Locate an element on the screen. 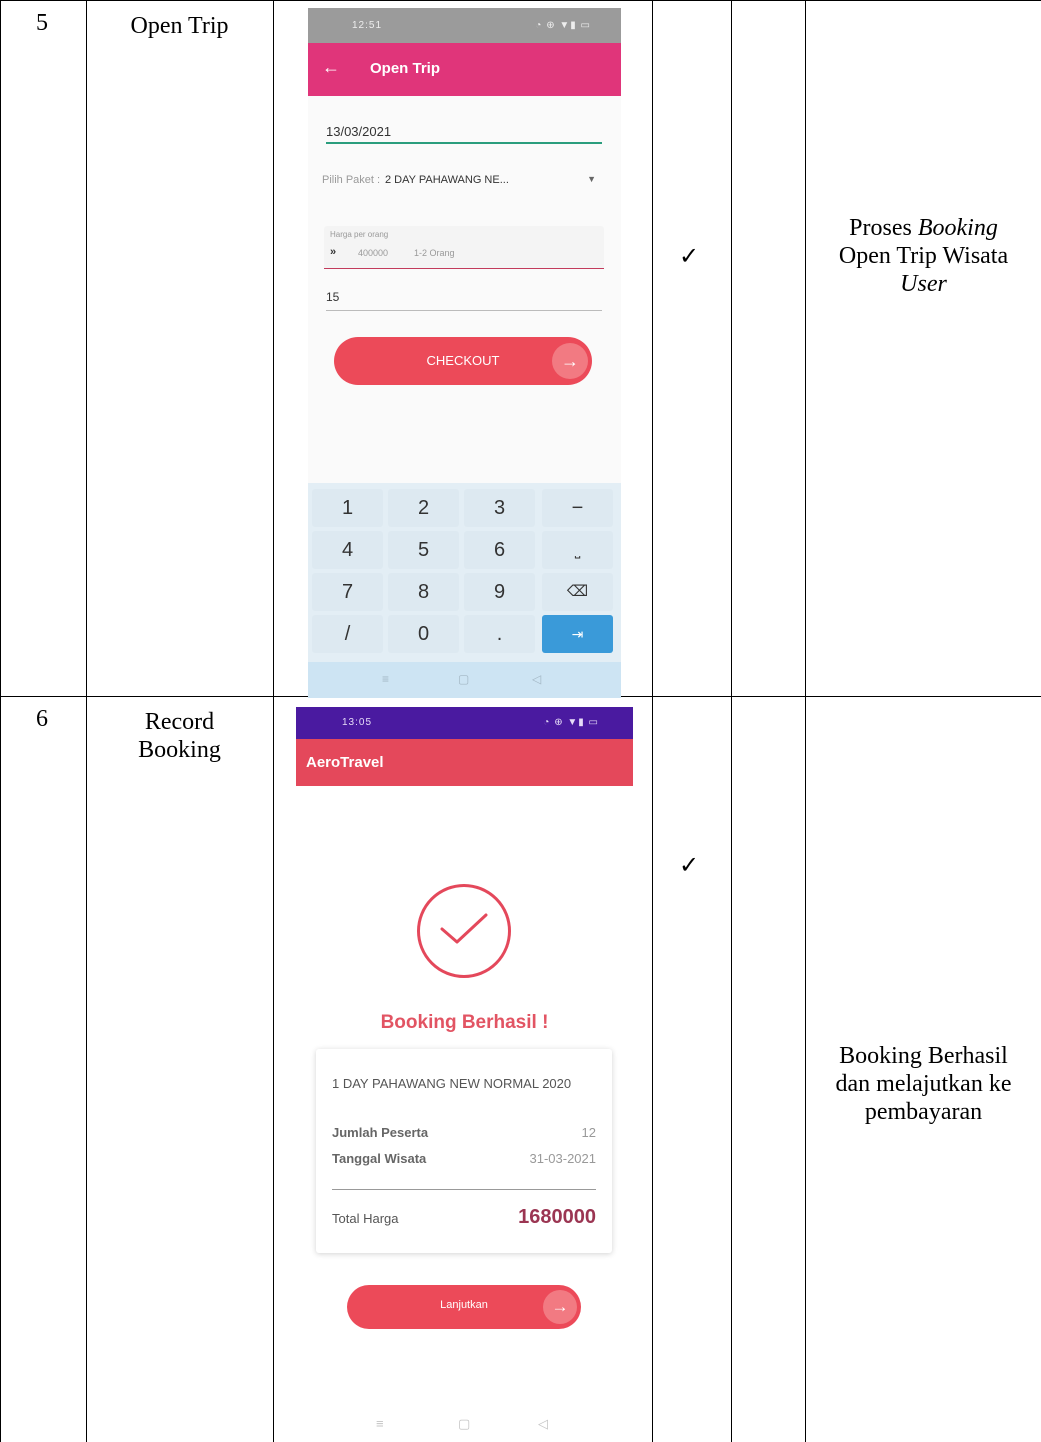 The image size is (1041, 1442). feature-name: Open Trip is located at coordinates (179, 26).